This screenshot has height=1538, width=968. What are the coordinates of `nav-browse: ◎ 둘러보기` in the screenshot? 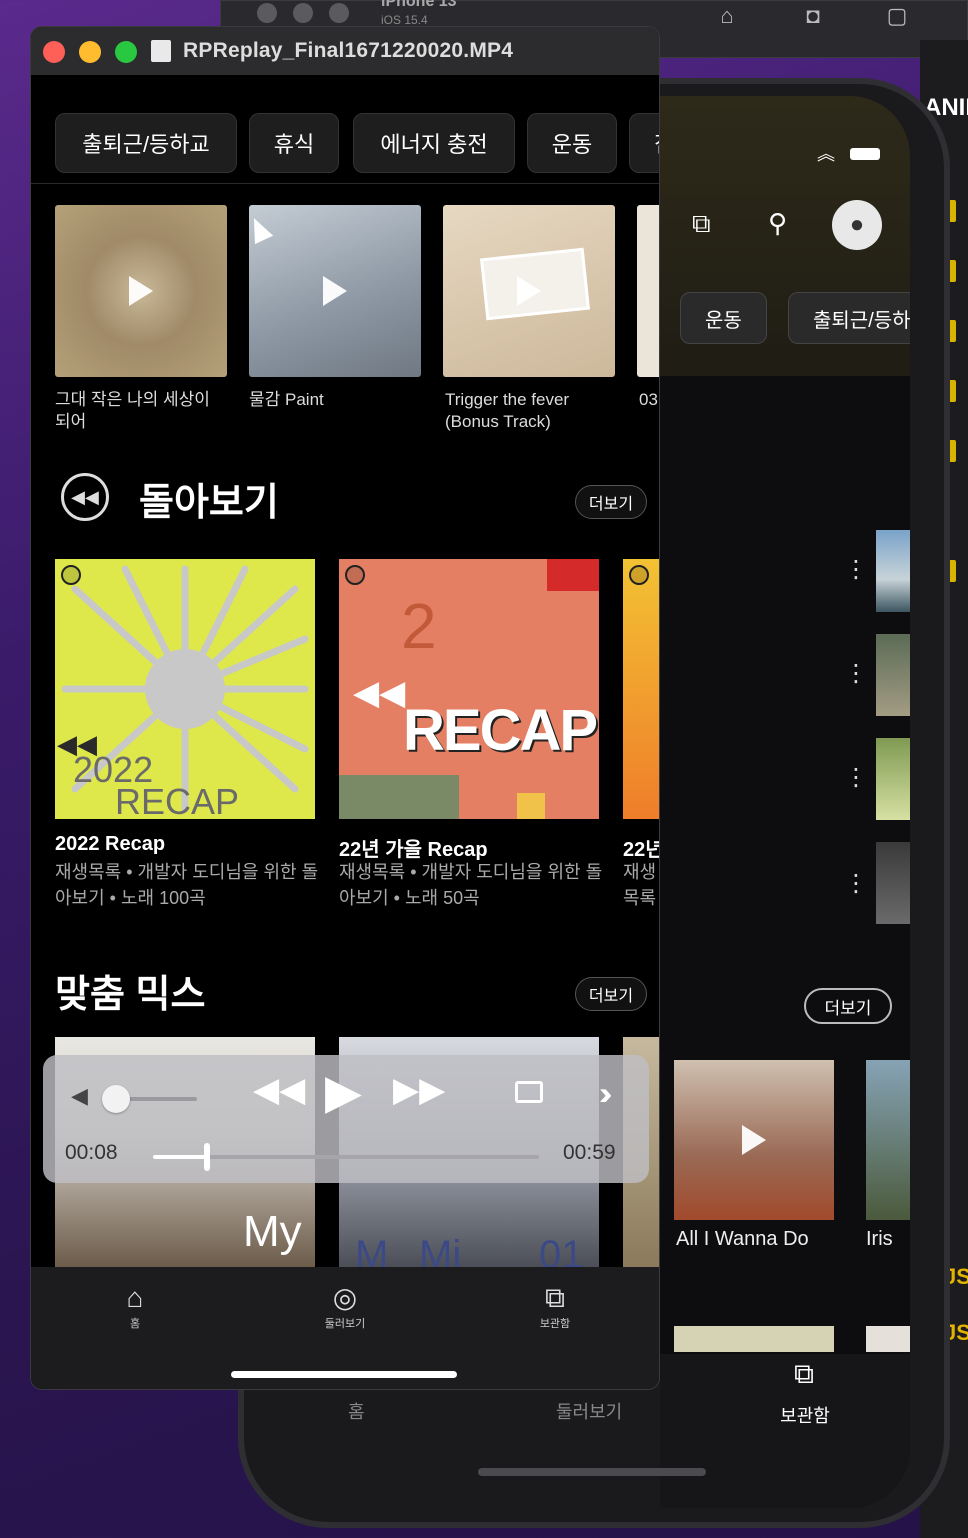 It's located at (345, 1306).